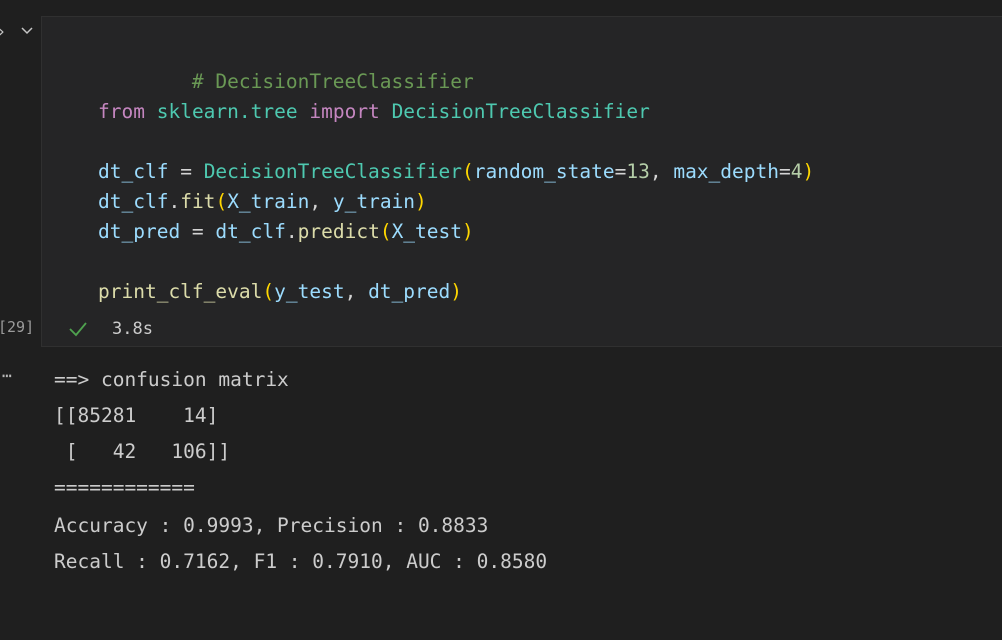 This screenshot has width=1002, height=640. I want to click on chevron-right-icon: ›, so click(2, 32).